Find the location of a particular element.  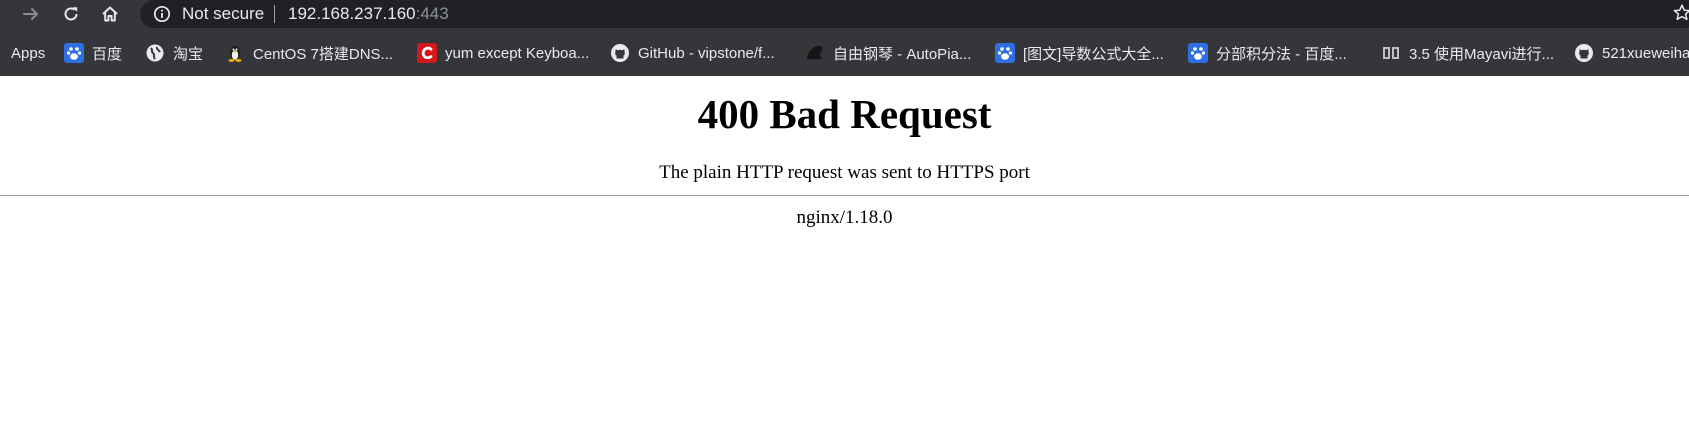

book-icon is located at coordinates (1391, 53).